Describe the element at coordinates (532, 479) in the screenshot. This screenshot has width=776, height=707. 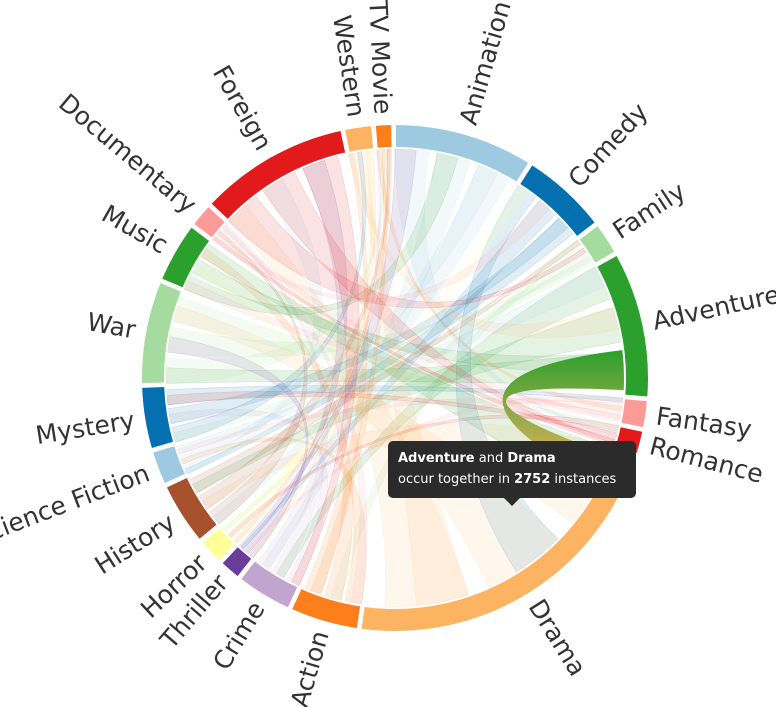
I see `tooltip-count: 2752` at that location.